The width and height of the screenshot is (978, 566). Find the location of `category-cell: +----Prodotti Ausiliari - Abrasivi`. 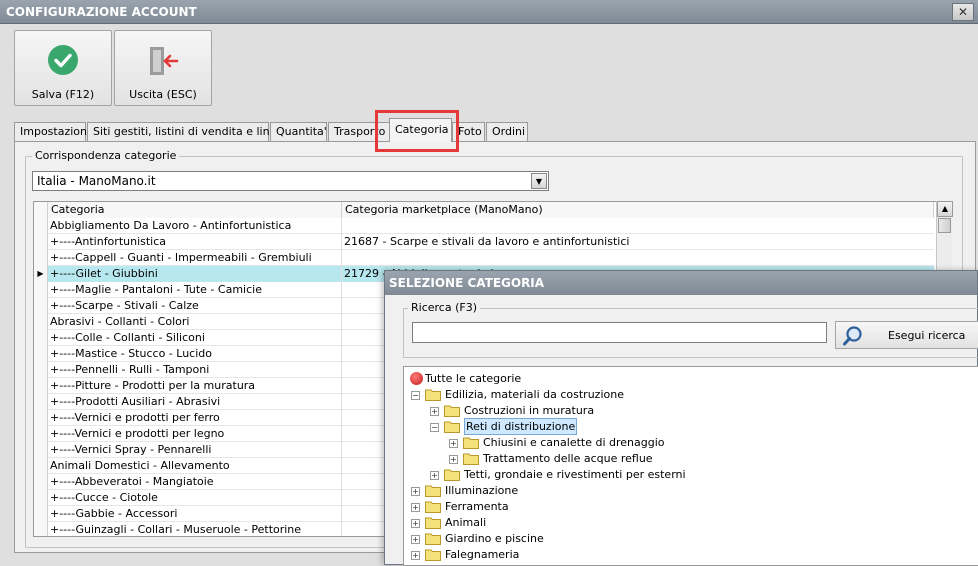

category-cell: +----Prodotti Ausiliari - Abrasivi is located at coordinates (195, 402).